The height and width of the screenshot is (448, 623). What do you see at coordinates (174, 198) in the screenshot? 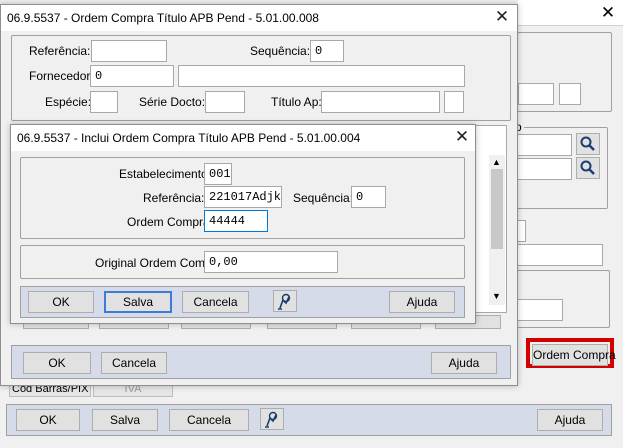
I see `dialog-referencia-label: Referência:` at bounding box center [174, 198].